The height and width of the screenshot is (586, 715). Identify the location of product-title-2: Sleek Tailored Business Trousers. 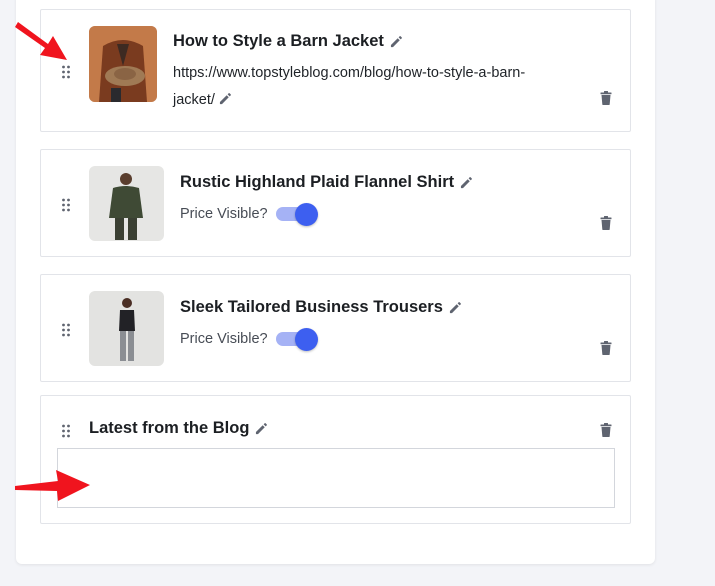
(321, 307).